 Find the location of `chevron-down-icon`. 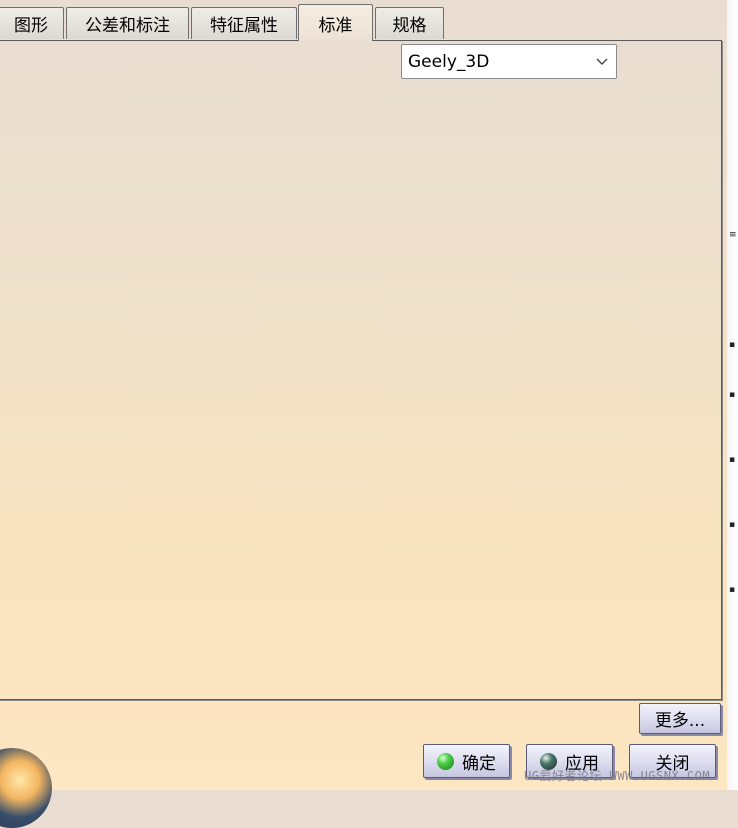

chevron-down-icon is located at coordinates (602, 61).